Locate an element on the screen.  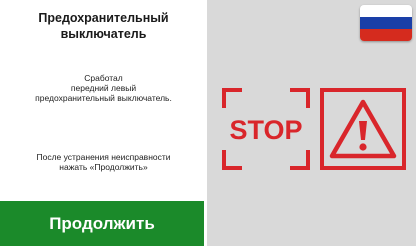
stop-label: STOP is located at coordinates (265, 130).